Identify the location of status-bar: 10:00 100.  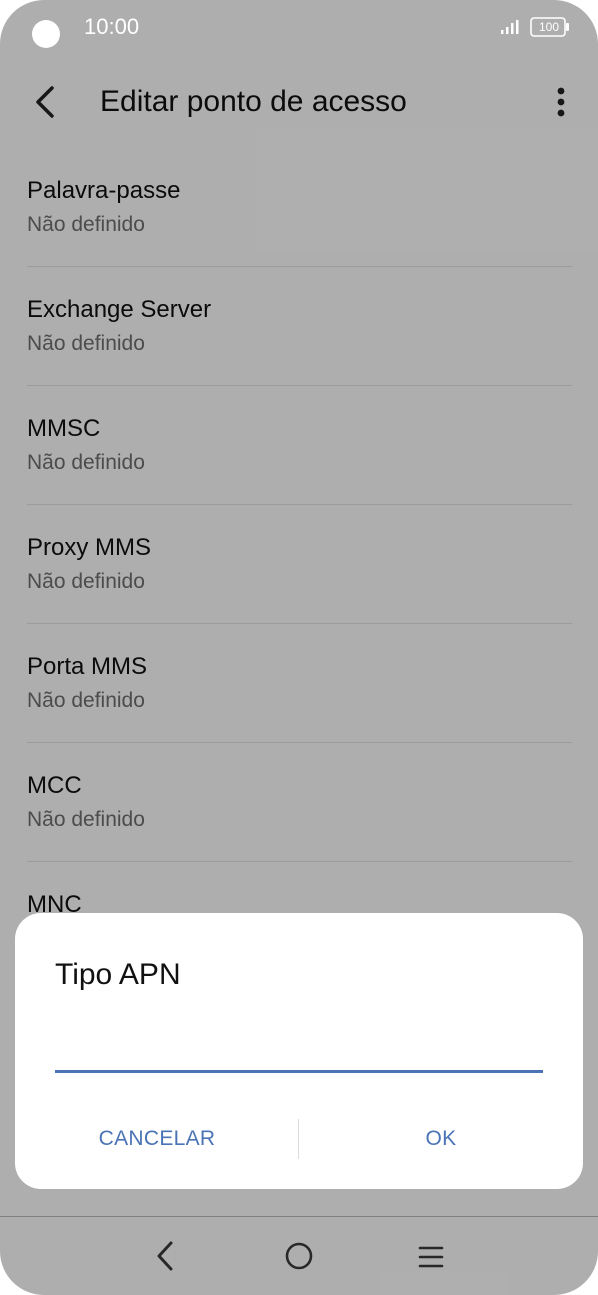
(299, 28).